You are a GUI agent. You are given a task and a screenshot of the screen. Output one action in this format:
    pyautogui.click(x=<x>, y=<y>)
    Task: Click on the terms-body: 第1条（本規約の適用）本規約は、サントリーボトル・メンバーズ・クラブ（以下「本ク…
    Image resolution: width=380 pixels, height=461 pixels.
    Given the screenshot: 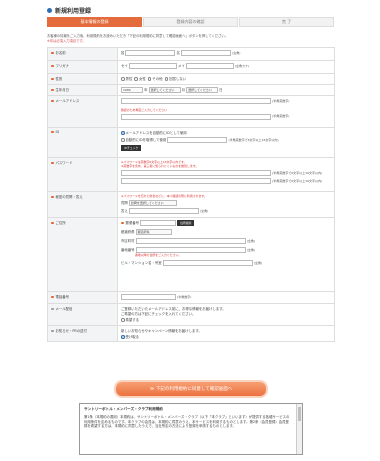 What is the action you would take?
    pyautogui.click(x=187, y=422)
    